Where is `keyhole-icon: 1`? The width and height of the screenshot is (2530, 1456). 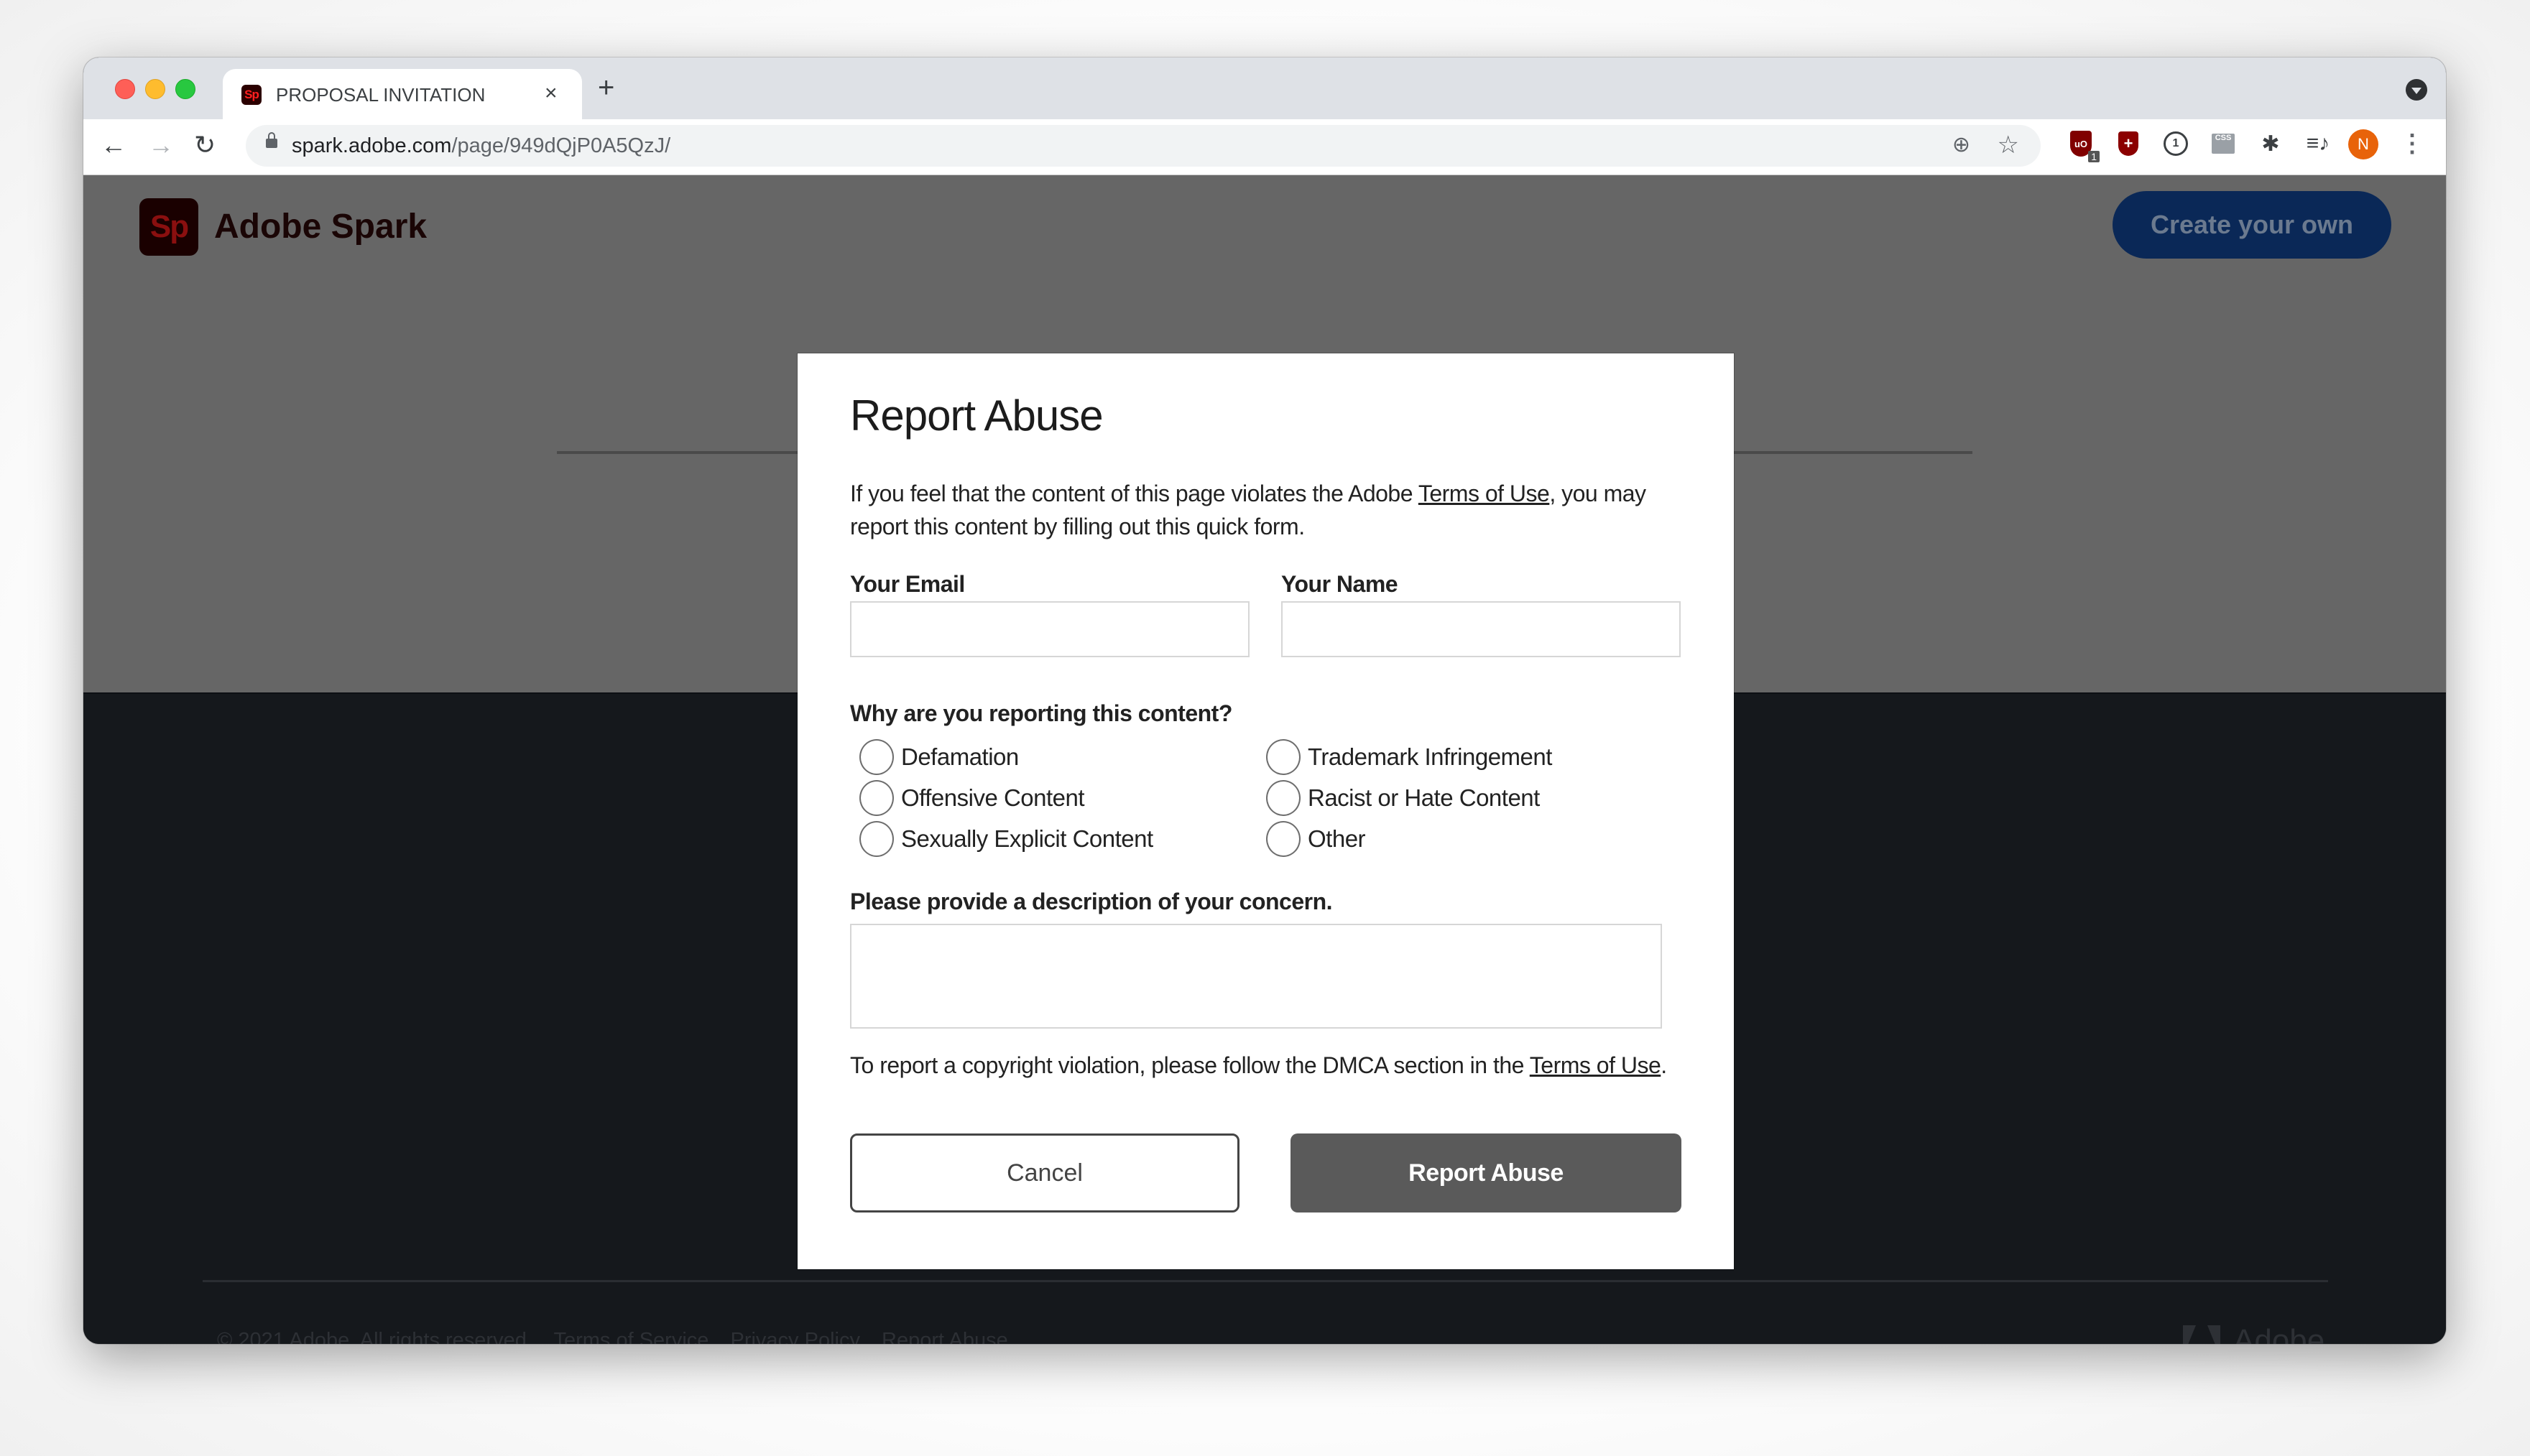 keyhole-icon: 1 is located at coordinates (2176, 143).